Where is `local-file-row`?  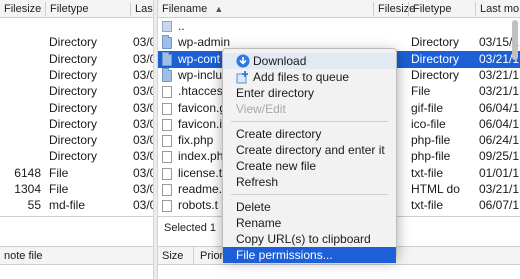
local-file-row is located at coordinates (76, 26).